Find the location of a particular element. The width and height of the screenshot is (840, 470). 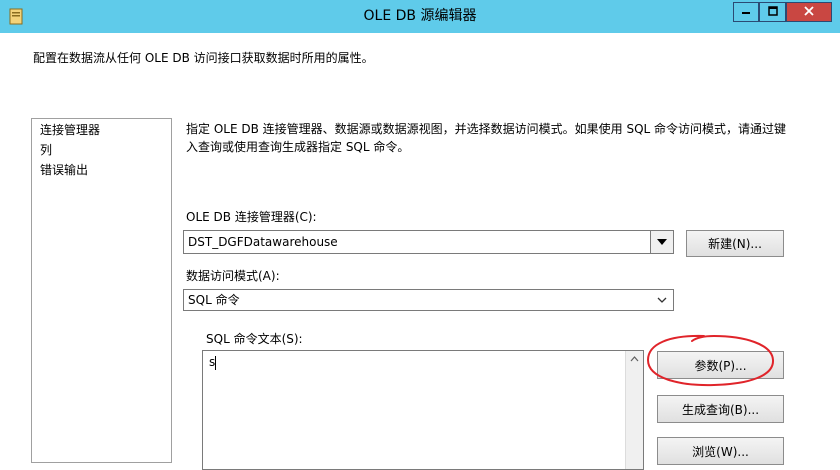

sidebar-item-error-output: 错误输出 is located at coordinates (64, 170).